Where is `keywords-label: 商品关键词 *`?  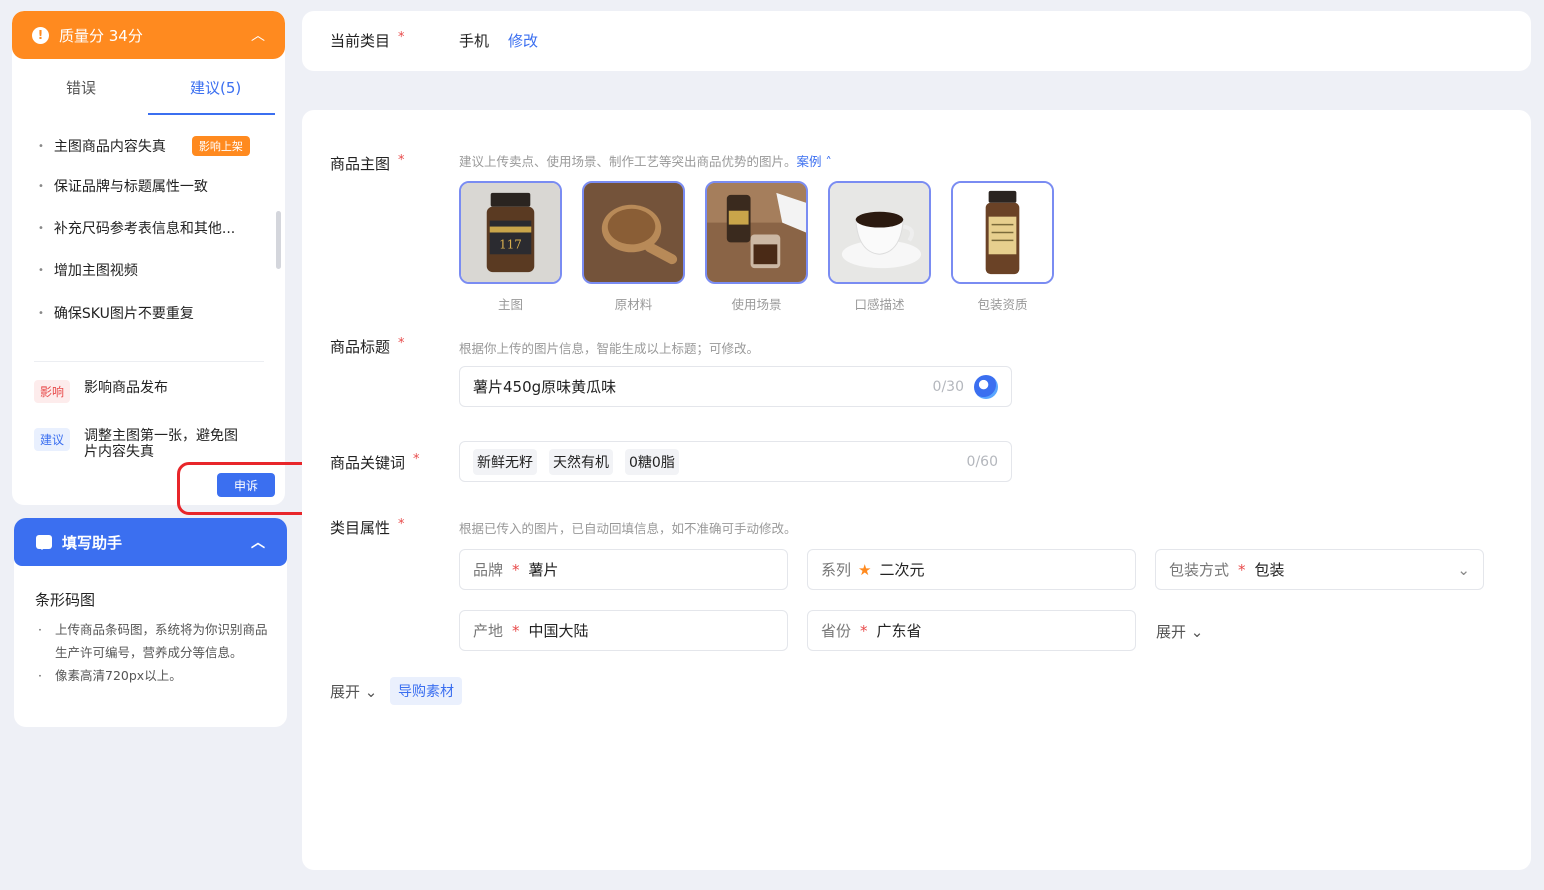
keywords-label: 商品关键词 * is located at coordinates (375, 462).